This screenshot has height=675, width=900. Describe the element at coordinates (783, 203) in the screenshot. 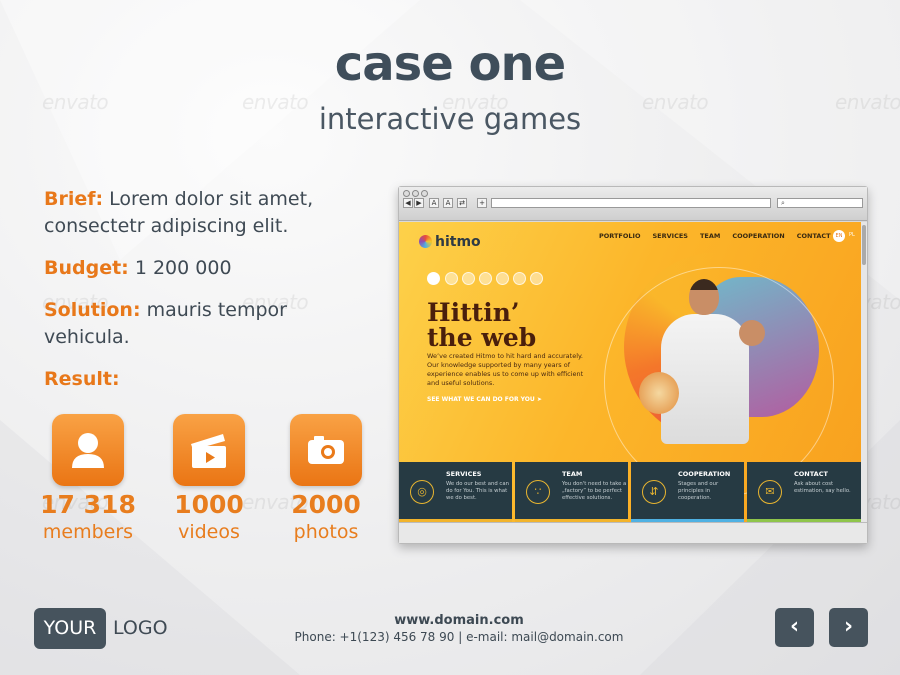

I see `search-icon: ⌕` at that location.